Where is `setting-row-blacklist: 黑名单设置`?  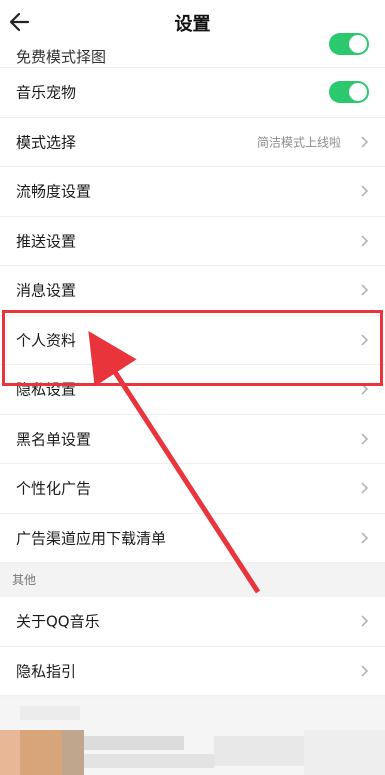 setting-row-blacklist: 黑名单设置 is located at coordinates (192, 439).